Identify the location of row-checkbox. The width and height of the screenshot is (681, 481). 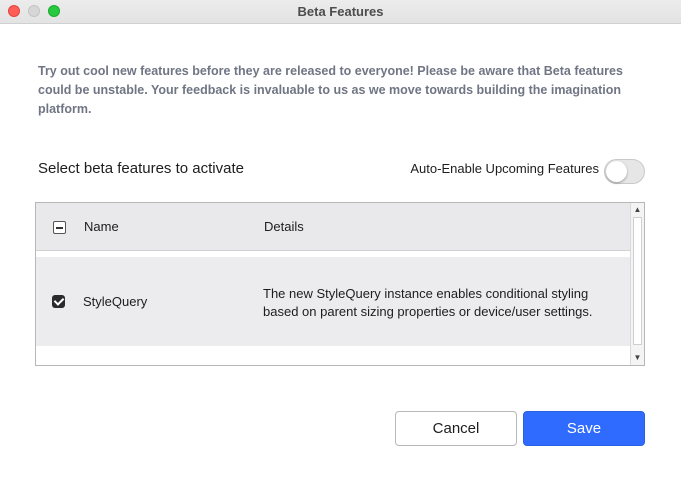
(58, 301).